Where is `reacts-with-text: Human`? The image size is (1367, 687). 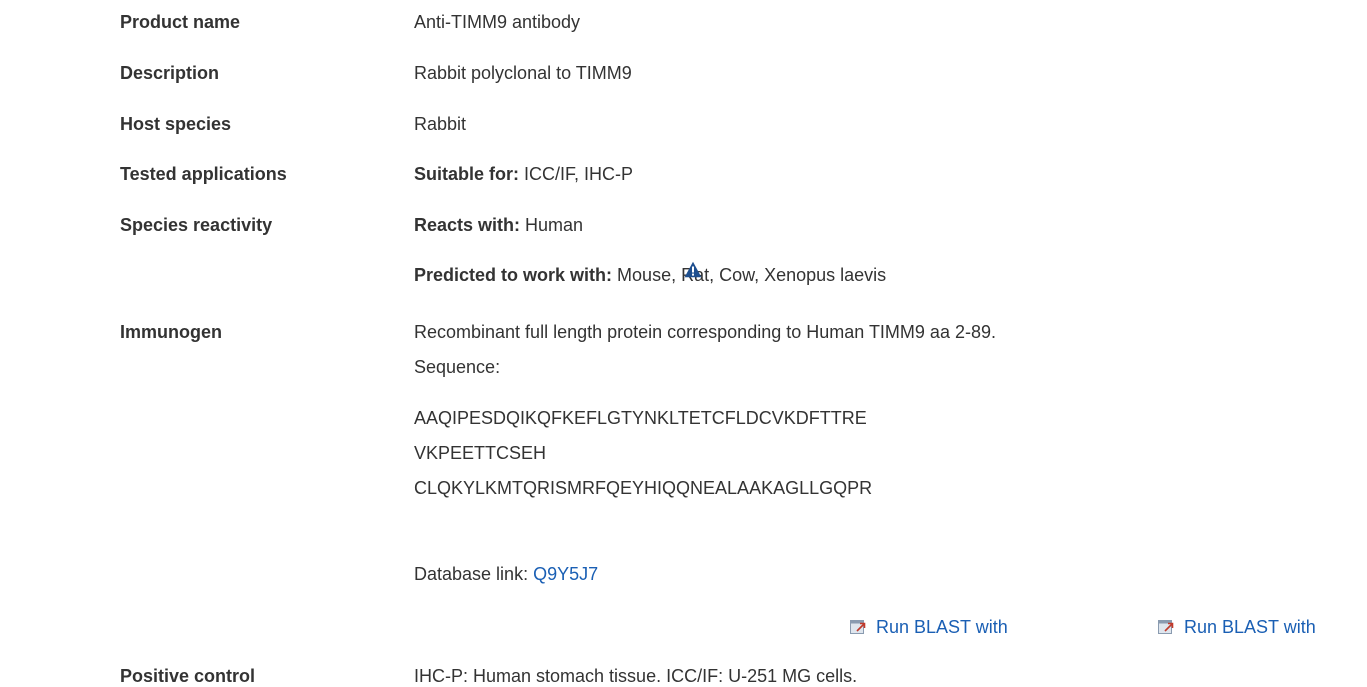
reacts-with-text: Human is located at coordinates (554, 225).